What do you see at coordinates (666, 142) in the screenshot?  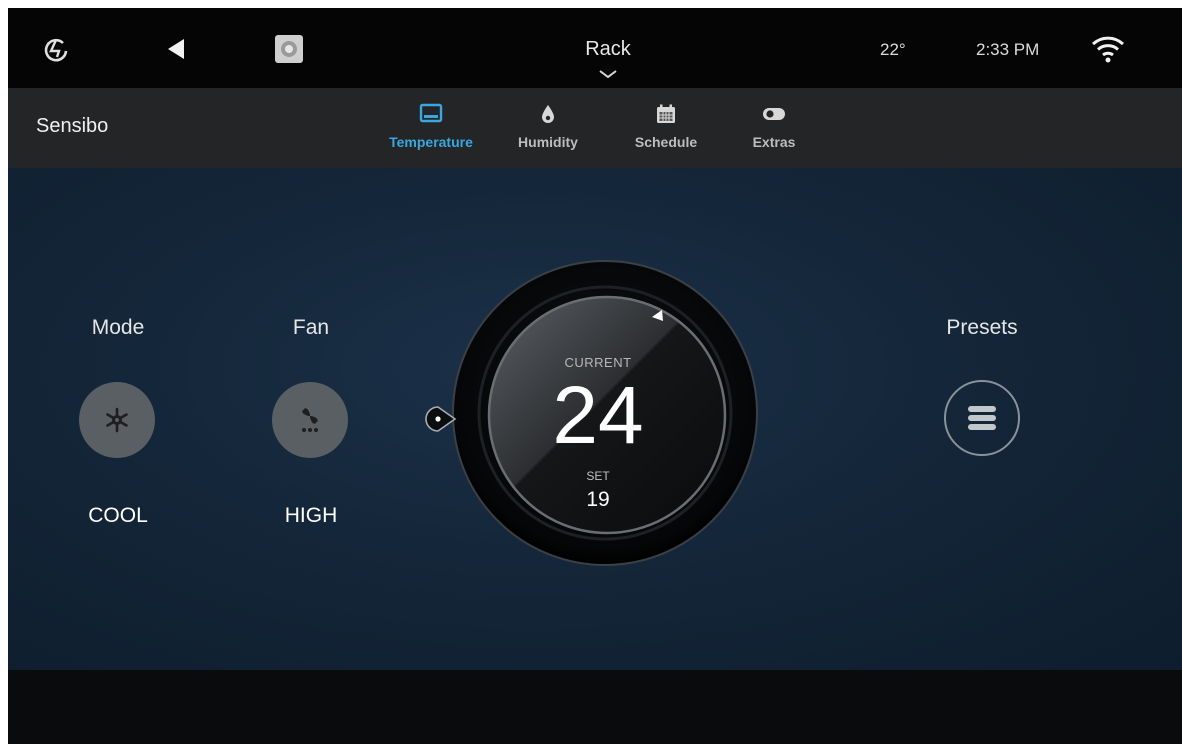 I see `tab-label: Schedule` at bounding box center [666, 142].